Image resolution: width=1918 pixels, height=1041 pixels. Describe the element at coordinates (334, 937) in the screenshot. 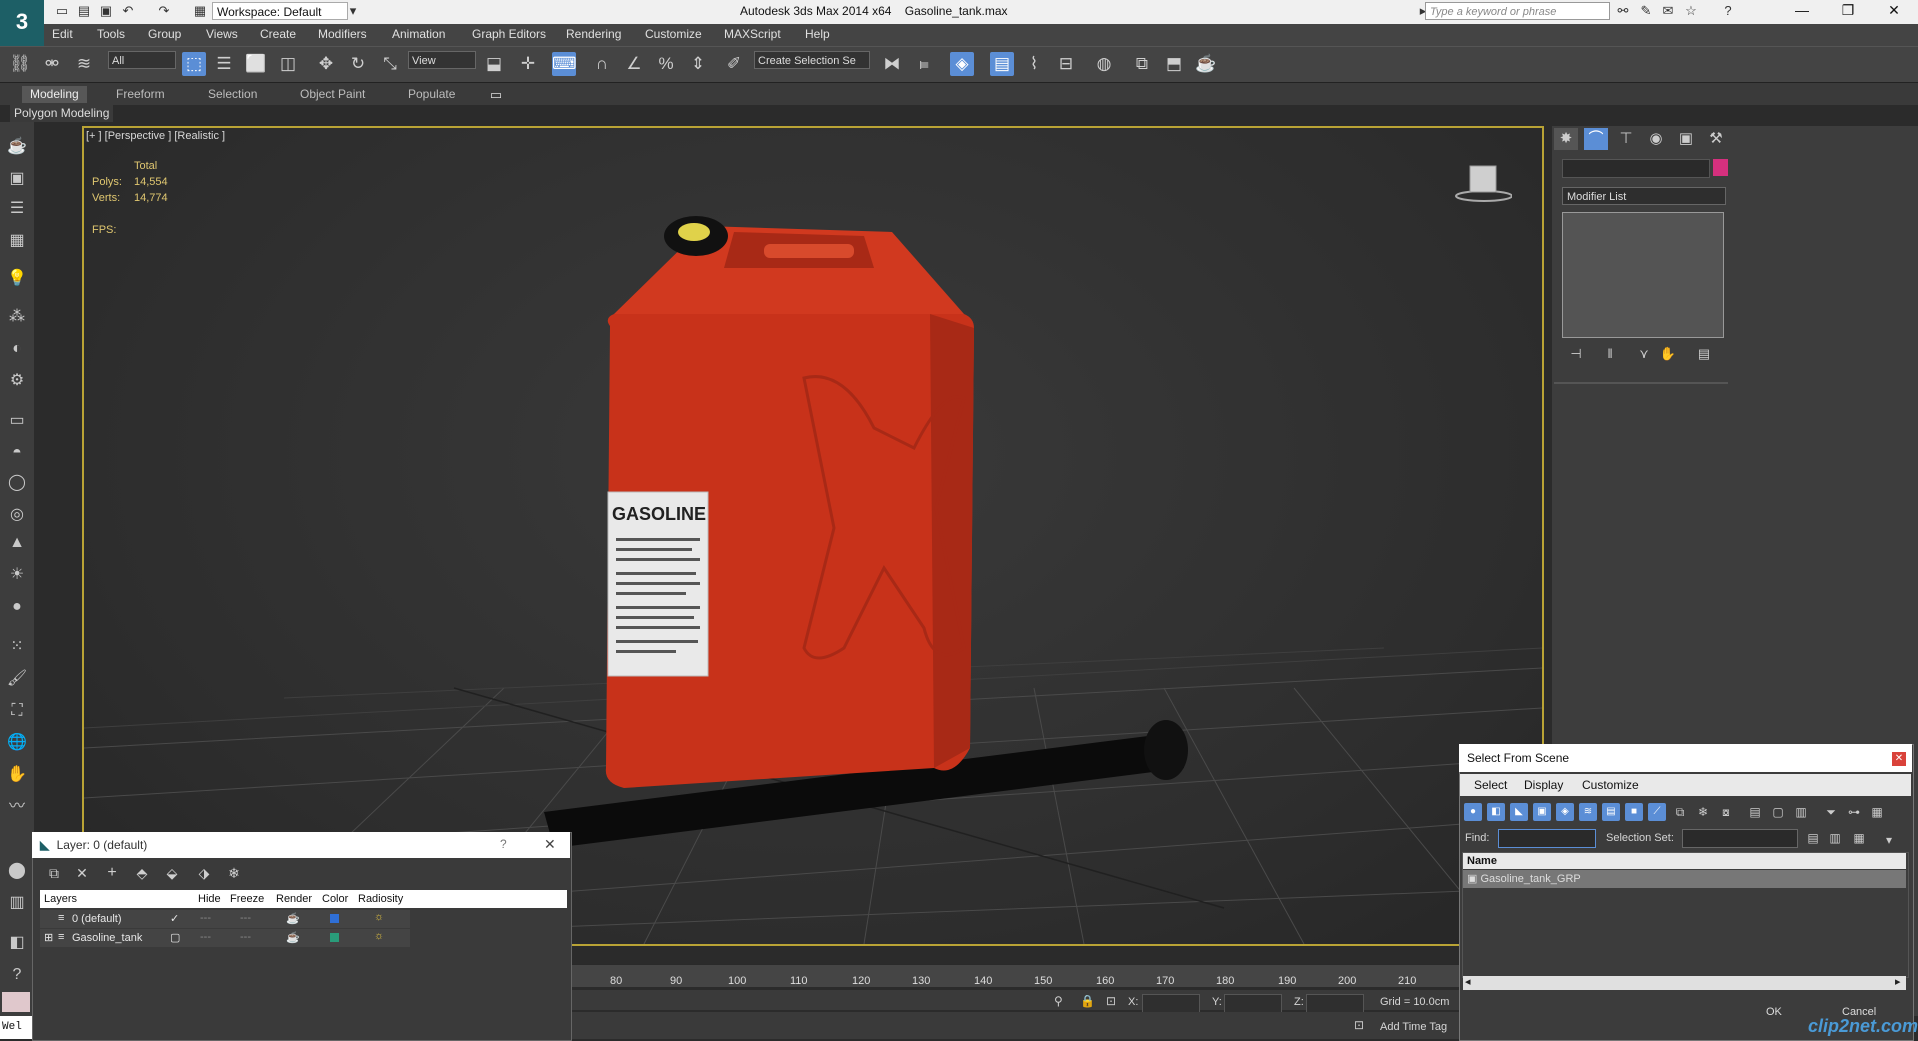

I see `layer-color-swatch` at that location.